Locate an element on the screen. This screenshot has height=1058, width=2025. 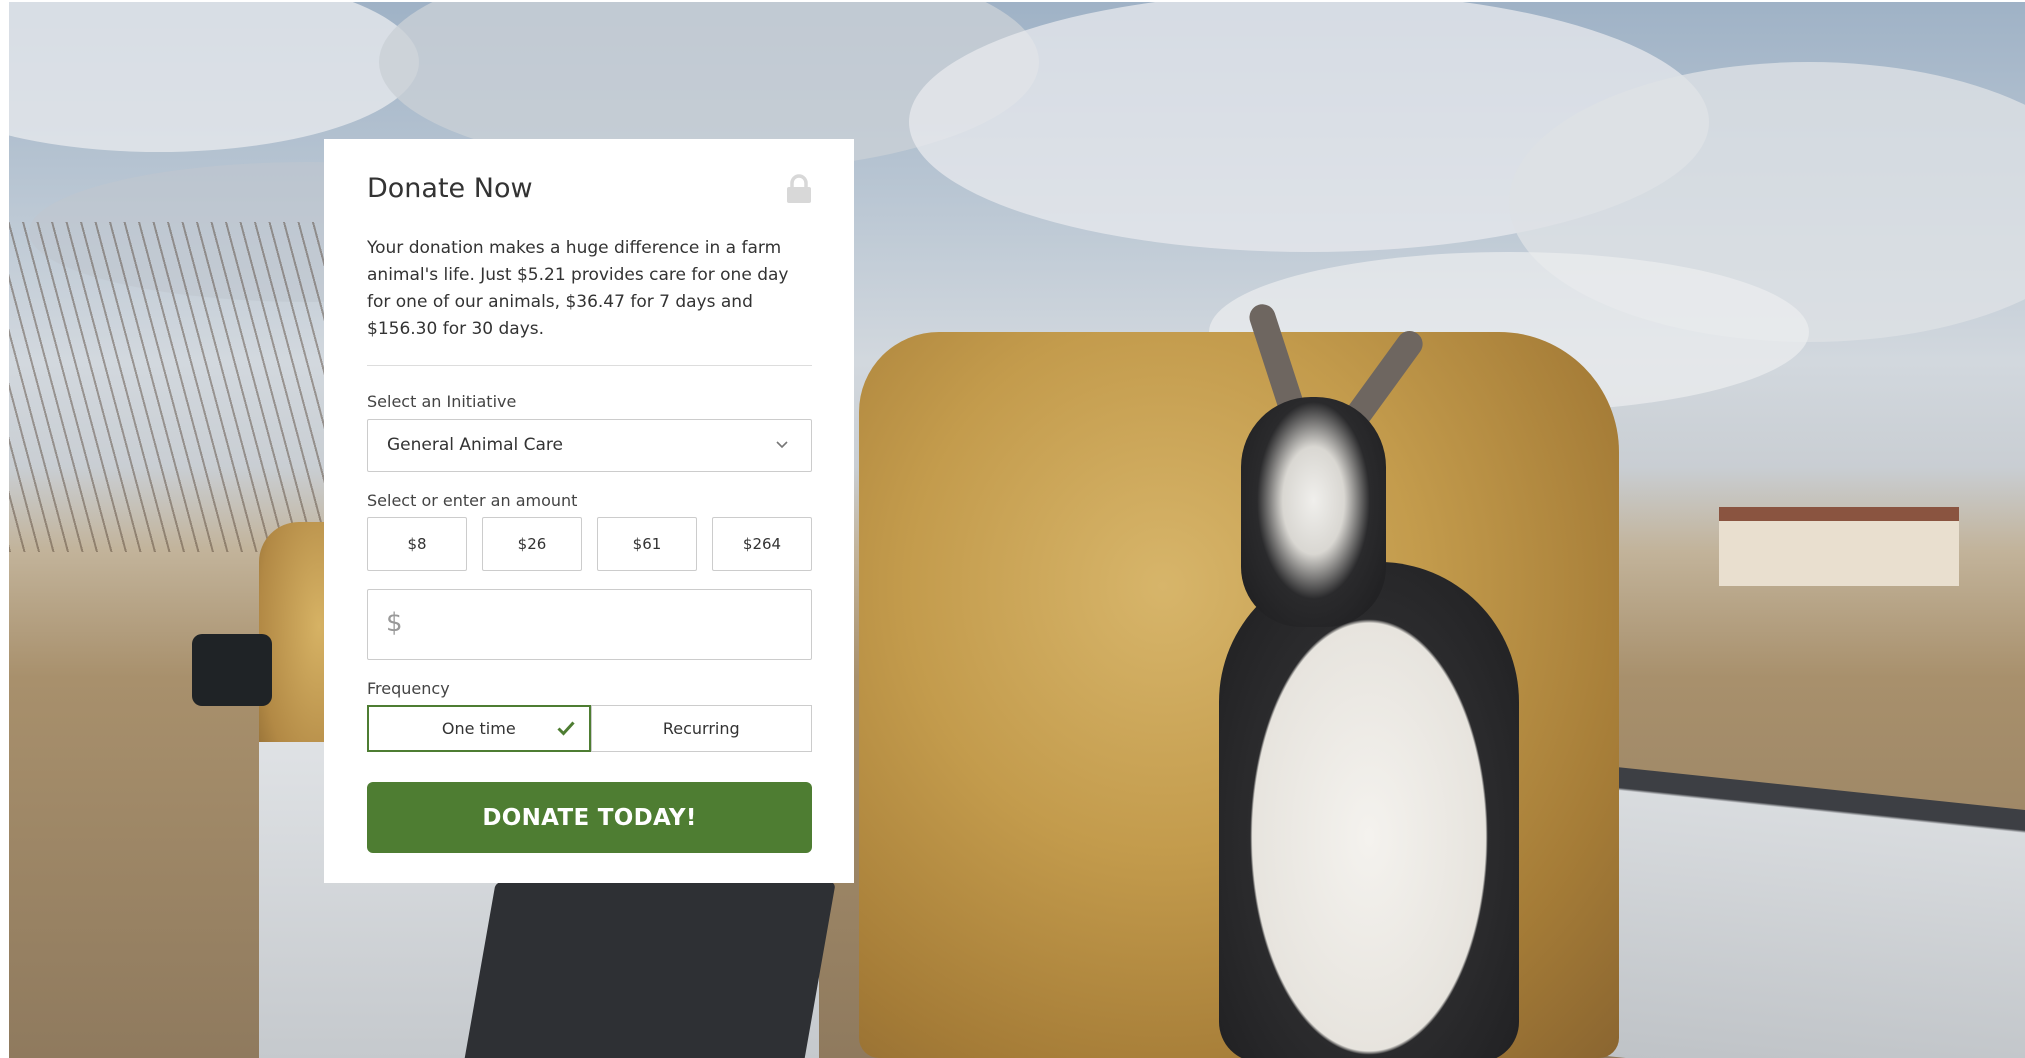
custom-amount-field: $ is located at coordinates (589, 624).